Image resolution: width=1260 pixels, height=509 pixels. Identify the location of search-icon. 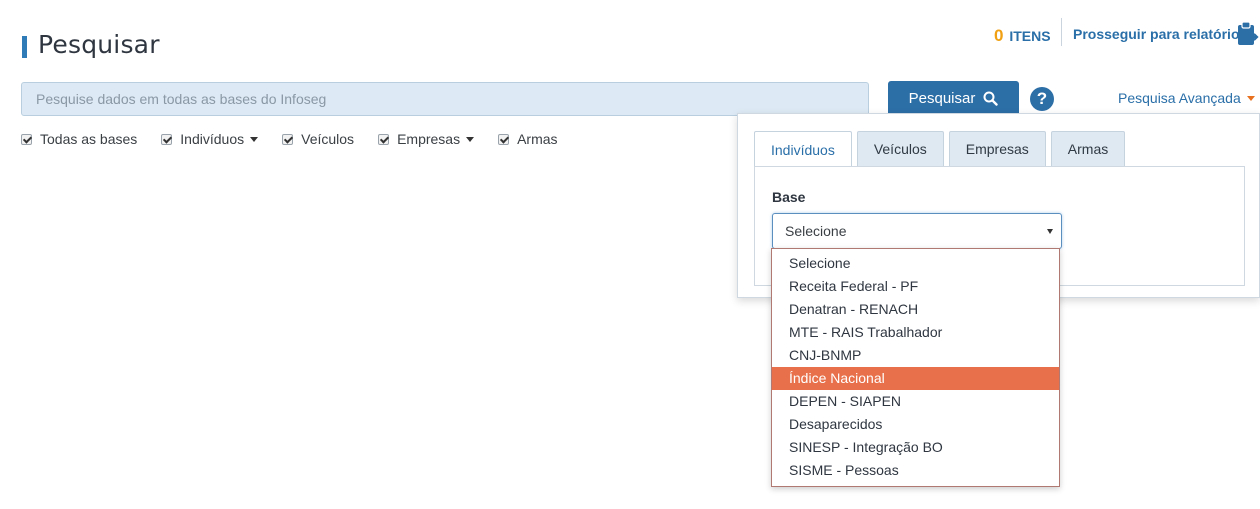
(991, 98).